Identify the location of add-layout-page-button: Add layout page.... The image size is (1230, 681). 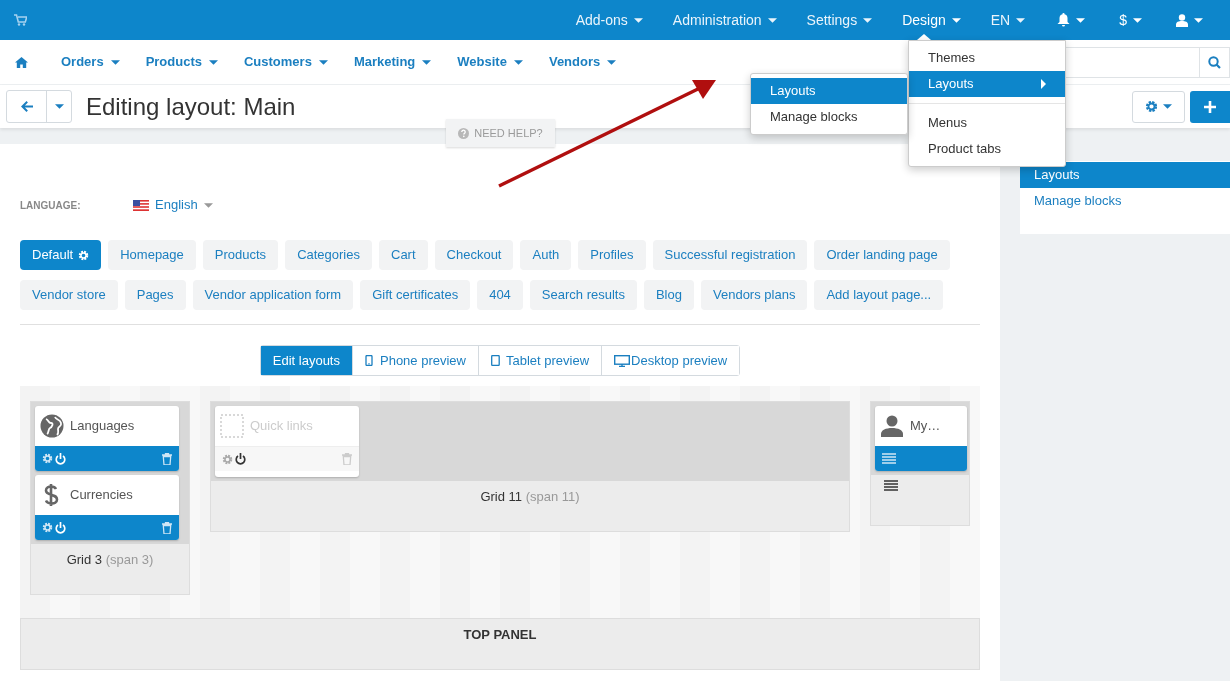
(879, 295).